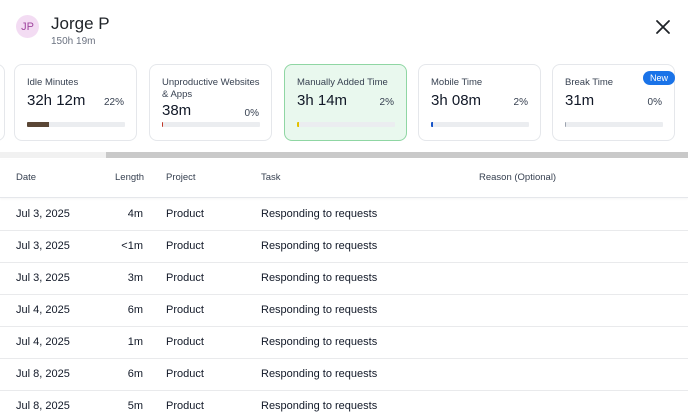 This screenshot has width=688, height=419. What do you see at coordinates (2, 102) in the screenshot?
I see `summary-card-previous` at bounding box center [2, 102].